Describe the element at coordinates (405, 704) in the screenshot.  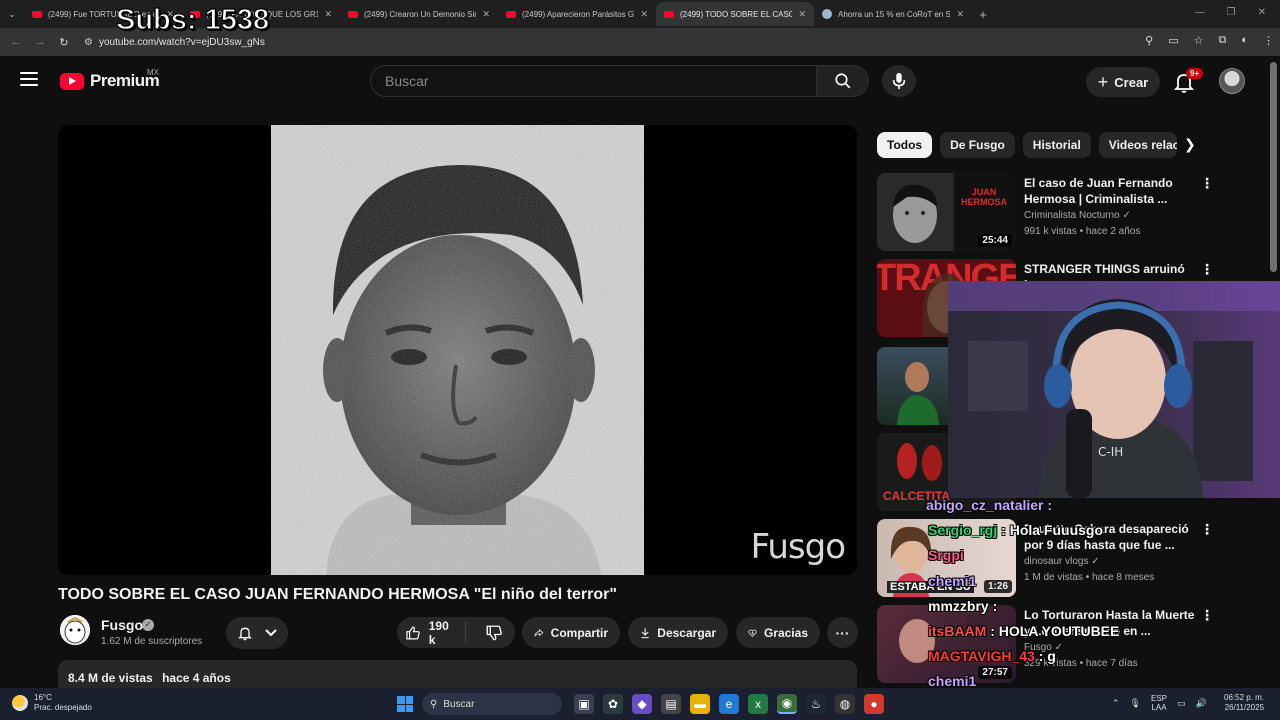
I see `windows-start-icon` at that location.